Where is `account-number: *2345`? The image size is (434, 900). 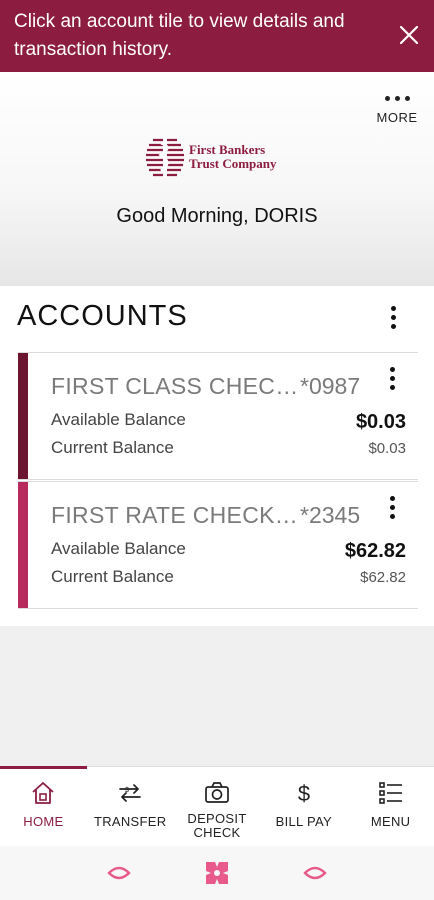
account-number: *2345 is located at coordinates (330, 515).